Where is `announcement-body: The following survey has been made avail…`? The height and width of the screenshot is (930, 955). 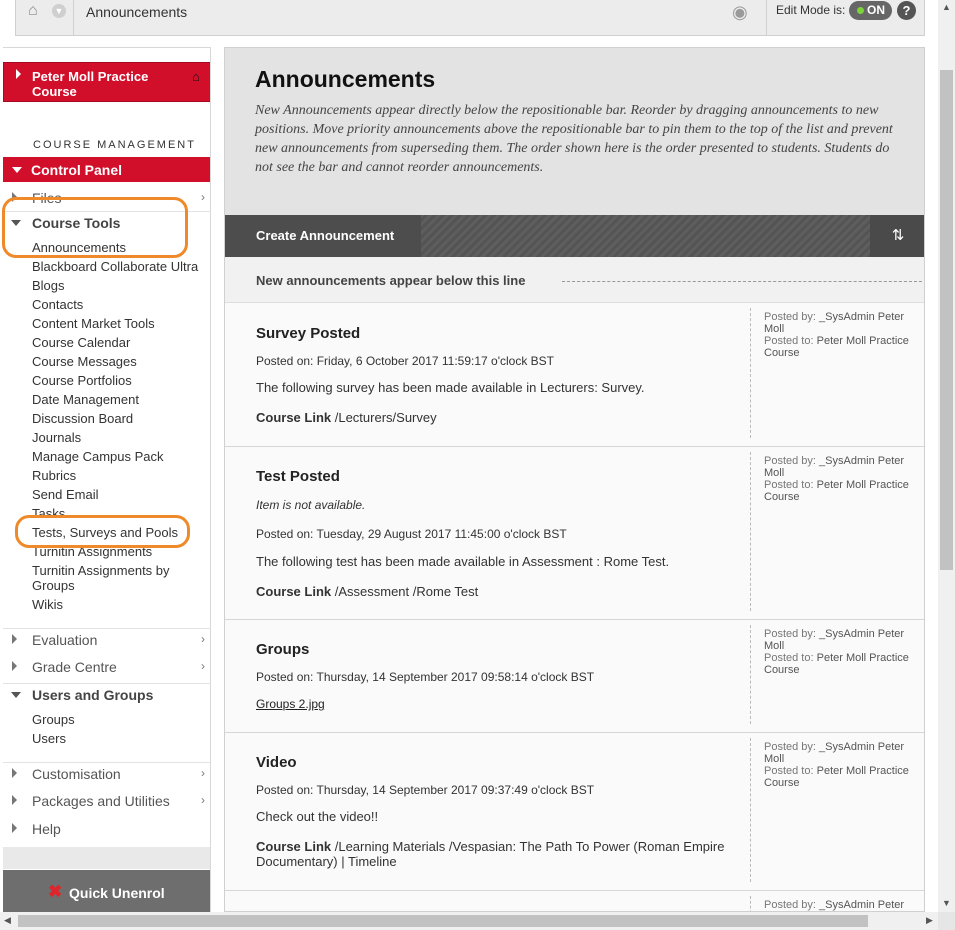 announcement-body: The following survey has been made avail… is located at coordinates (450, 387).